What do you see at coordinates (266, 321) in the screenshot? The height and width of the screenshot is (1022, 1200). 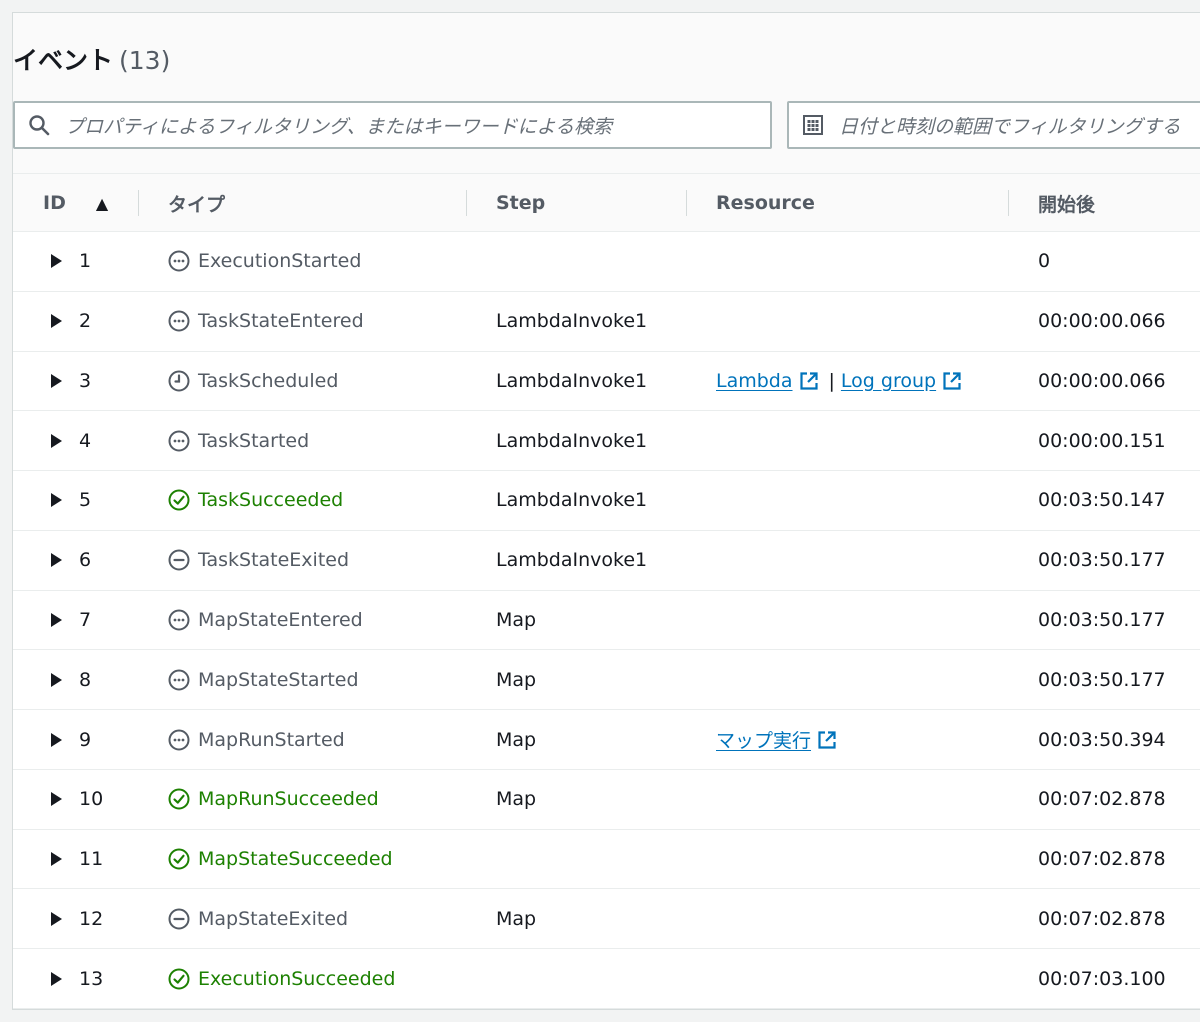 I see `event-type: TaskStateEntered` at bounding box center [266, 321].